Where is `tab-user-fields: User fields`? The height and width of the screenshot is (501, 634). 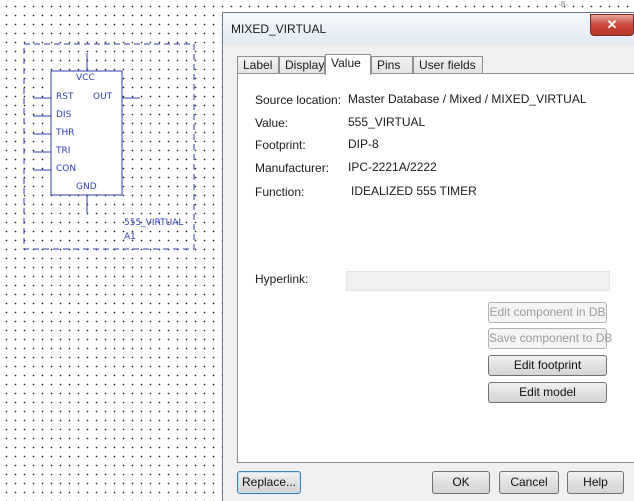 tab-user-fields: User fields is located at coordinates (448, 65).